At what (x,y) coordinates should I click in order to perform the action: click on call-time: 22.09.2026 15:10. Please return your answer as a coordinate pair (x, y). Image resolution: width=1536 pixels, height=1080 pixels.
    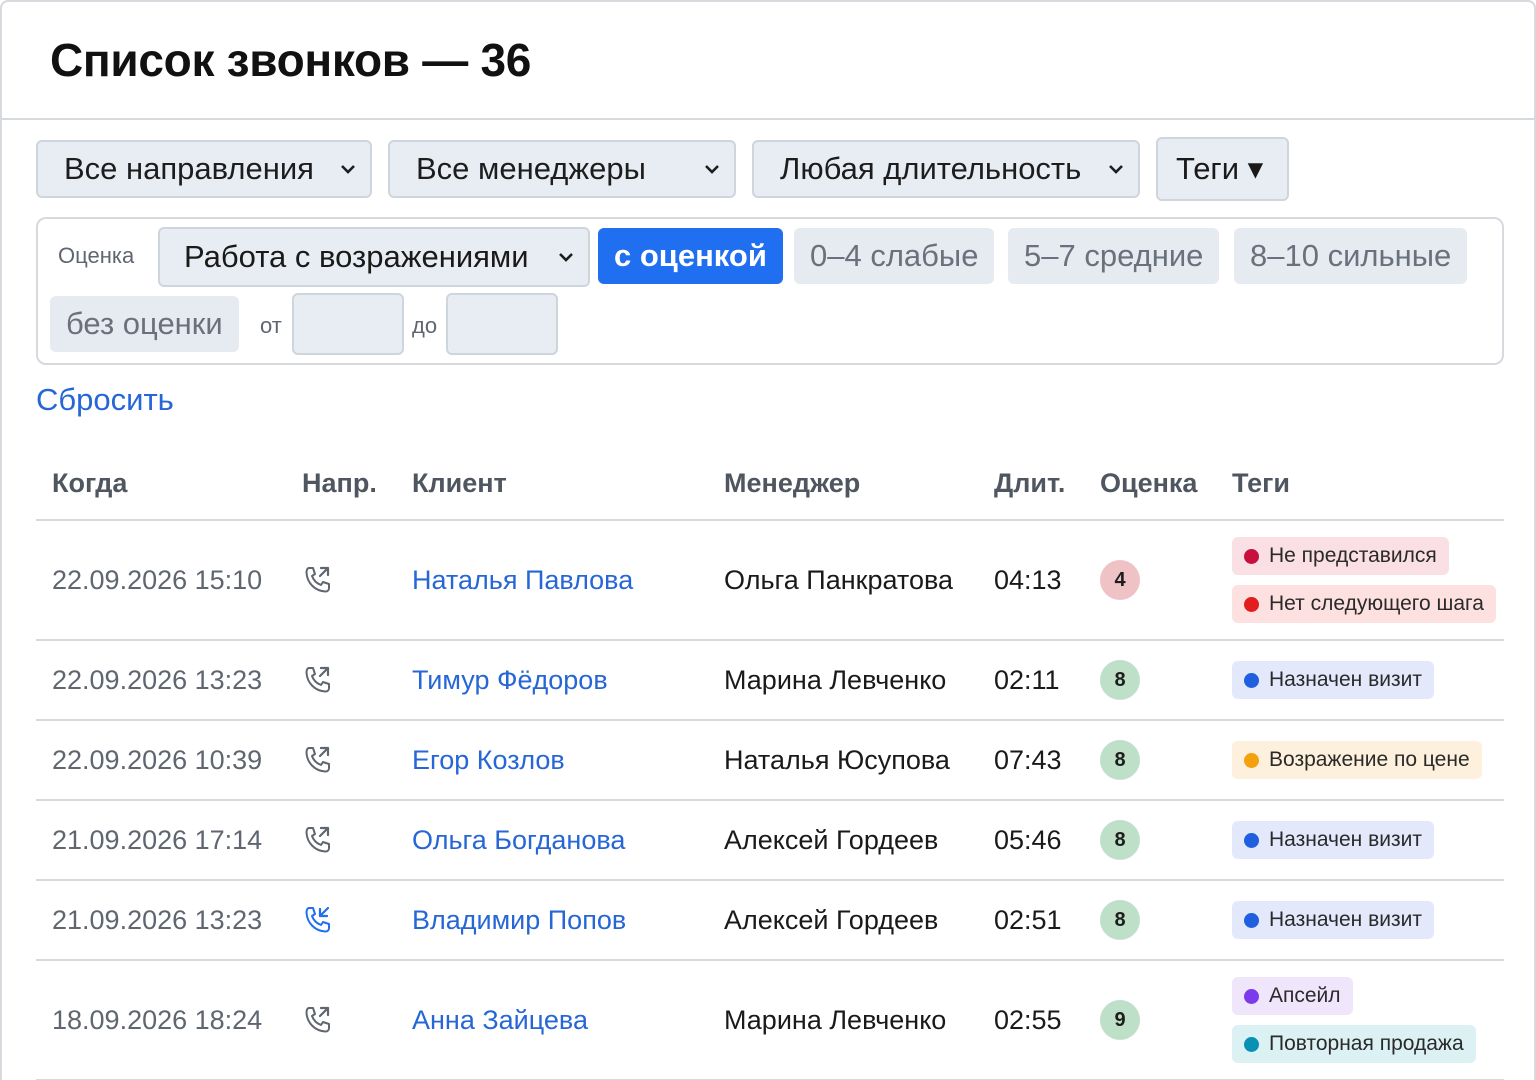
    Looking at the image, I should click on (169, 580).